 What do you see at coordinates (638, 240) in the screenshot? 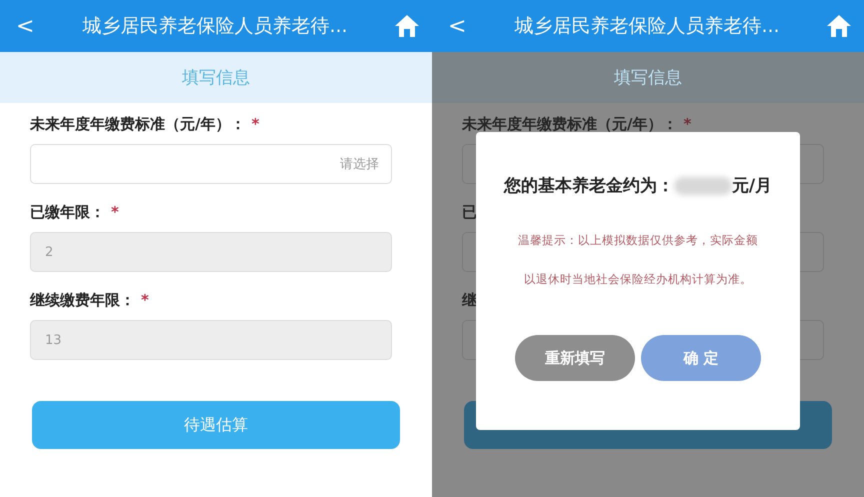
I see `hint-text: 温馨提示：以上模拟数据仅供参考，实际金额` at bounding box center [638, 240].